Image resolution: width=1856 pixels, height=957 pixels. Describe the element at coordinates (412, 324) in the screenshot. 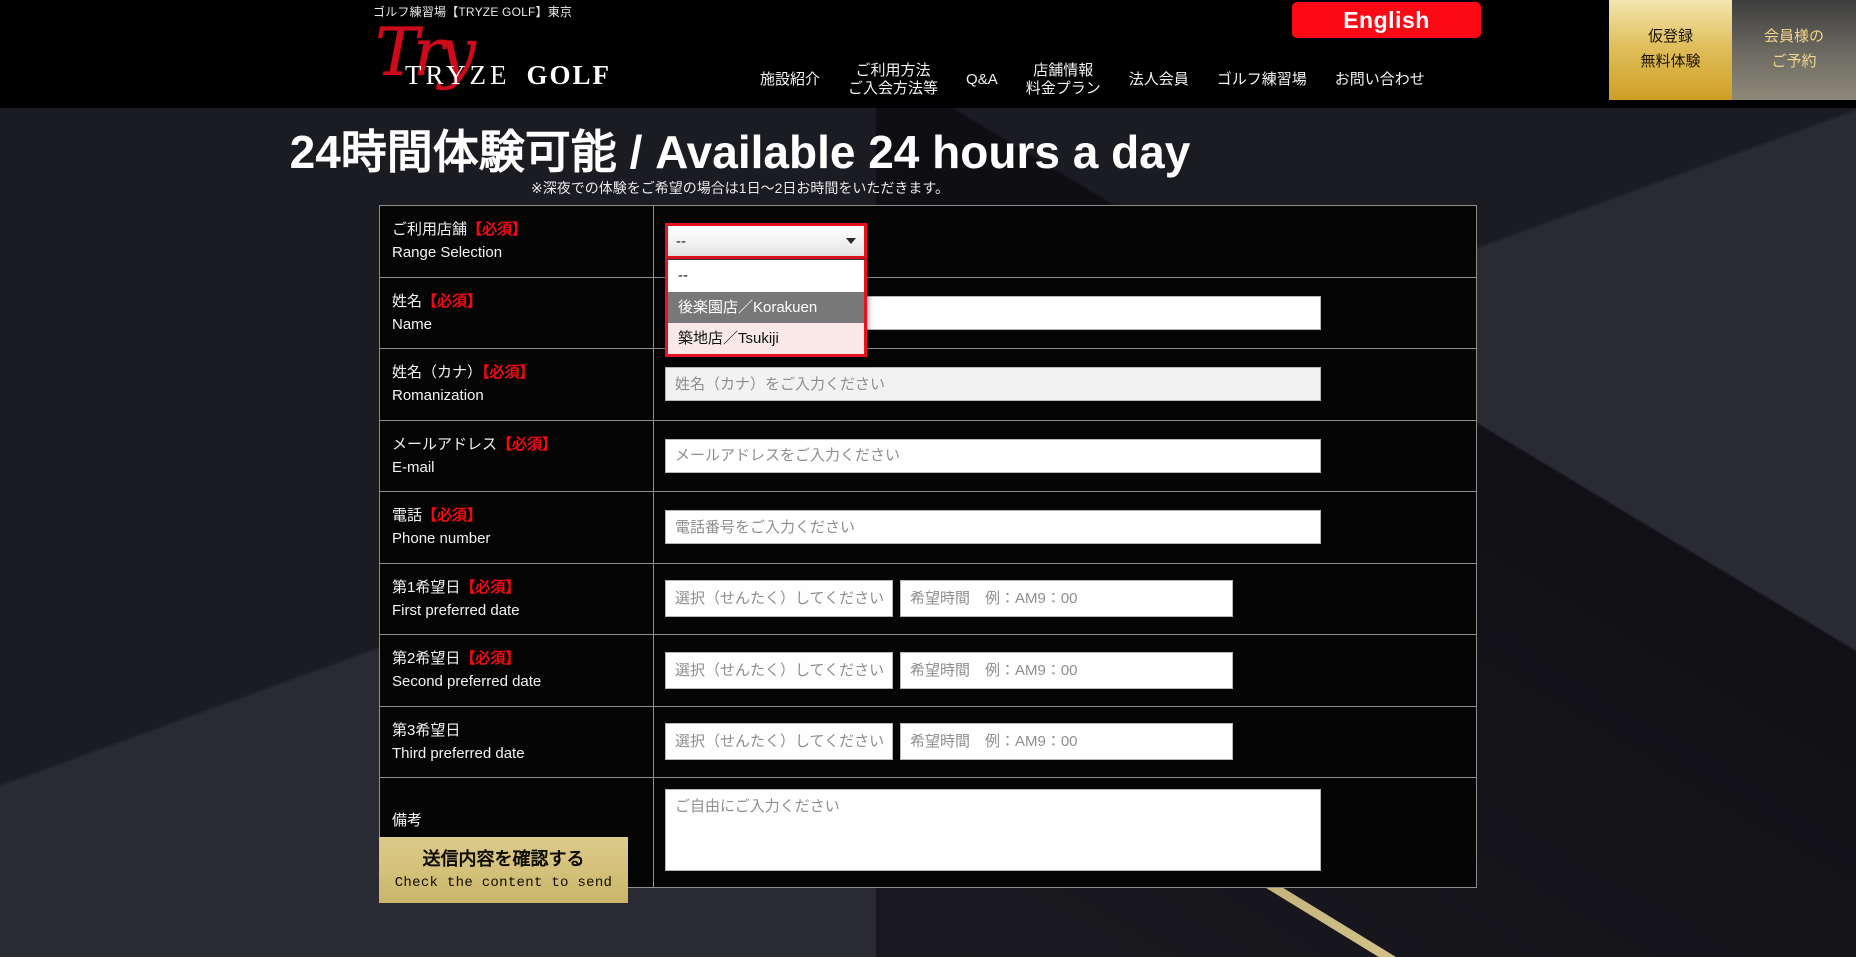

I see `label-en-name: Name` at that location.